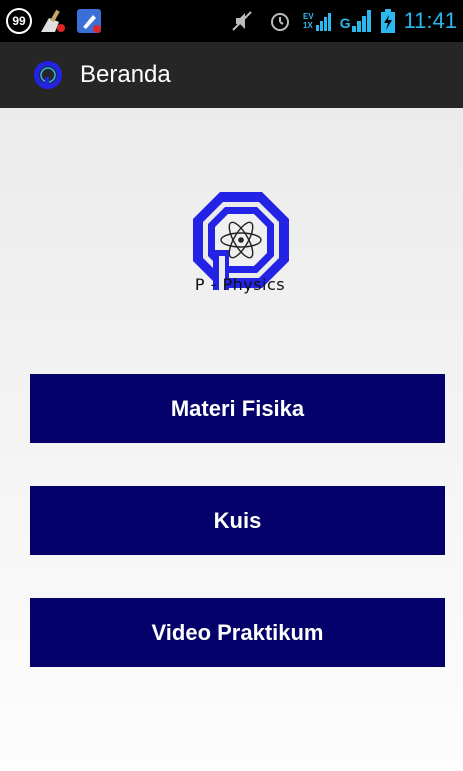 The width and height of the screenshot is (463, 771). Describe the element at coordinates (48, 75) in the screenshot. I see `app-logo-icon` at that location.